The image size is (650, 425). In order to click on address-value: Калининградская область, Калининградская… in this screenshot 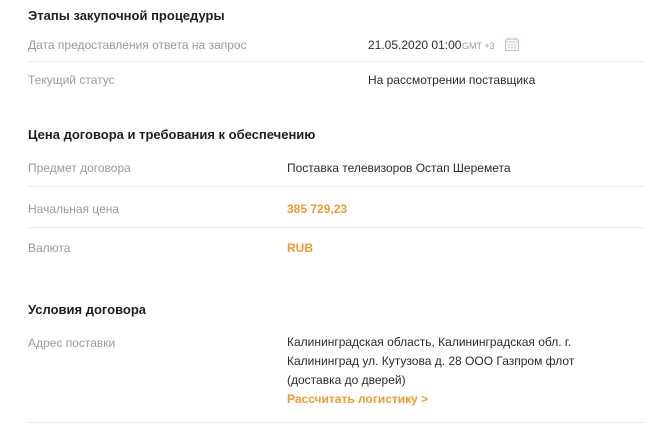, I will do `click(431, 361)`.